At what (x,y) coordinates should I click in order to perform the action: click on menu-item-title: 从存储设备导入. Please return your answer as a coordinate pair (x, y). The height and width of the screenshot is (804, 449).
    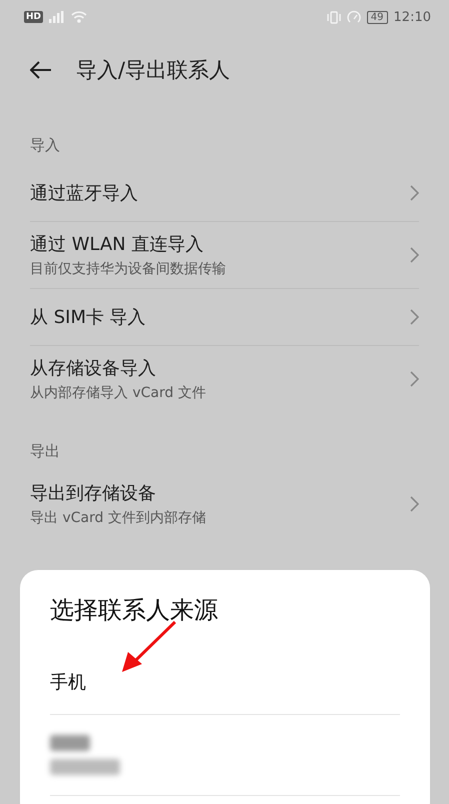
    Looking at the image, I should click on (220, 368).